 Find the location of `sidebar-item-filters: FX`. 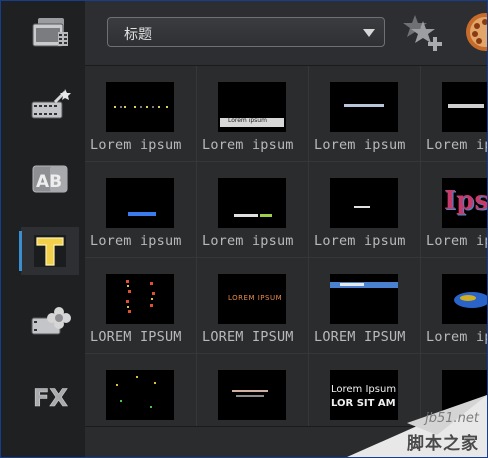

sidebar-item-filters: FX is located at coordinates (50, 395).